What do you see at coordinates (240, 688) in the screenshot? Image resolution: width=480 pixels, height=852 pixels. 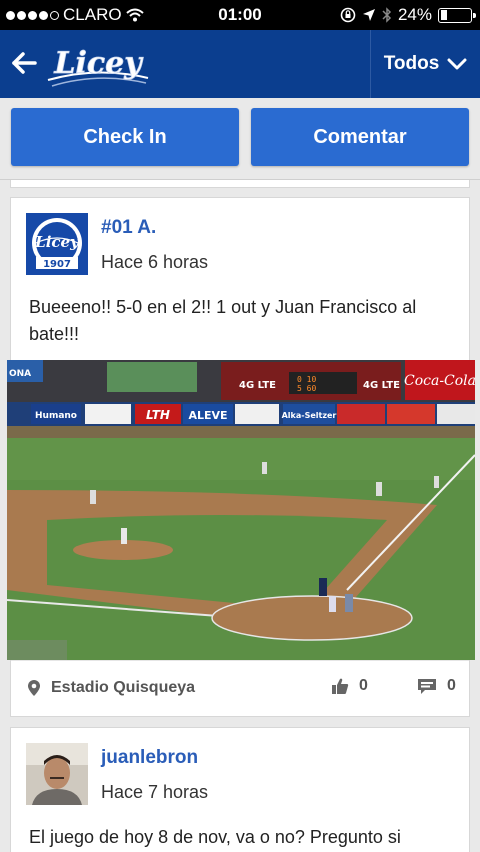 I see `post-footer: Estadio Quisqueya 0 0` at bounding box center [240, 688].